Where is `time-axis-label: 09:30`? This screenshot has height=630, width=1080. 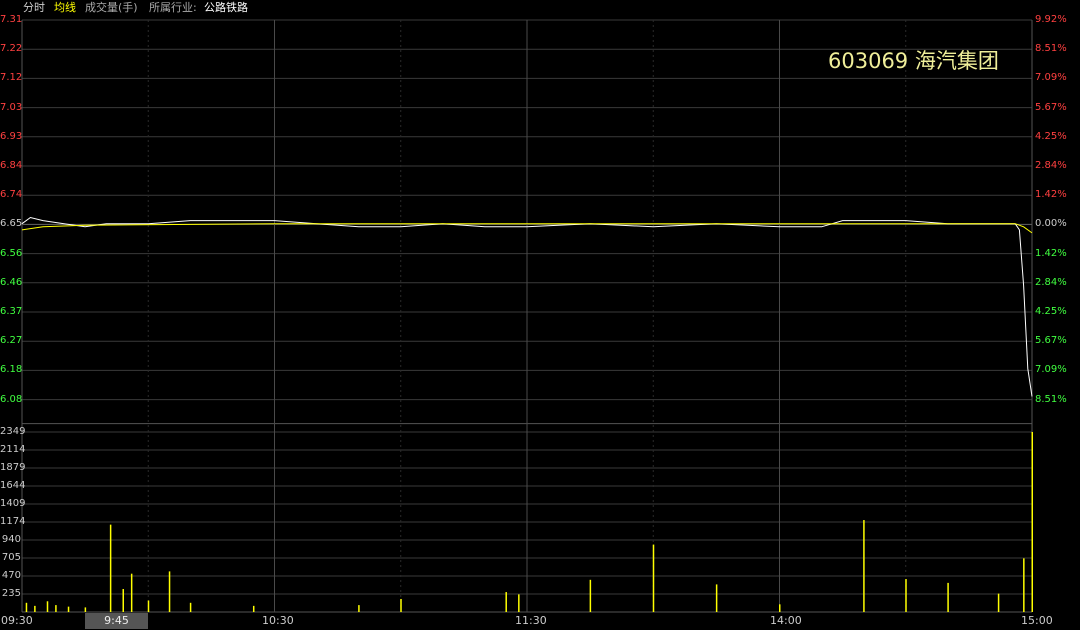 time-axis-label: 09:30 is located at coordinates (17, 620).